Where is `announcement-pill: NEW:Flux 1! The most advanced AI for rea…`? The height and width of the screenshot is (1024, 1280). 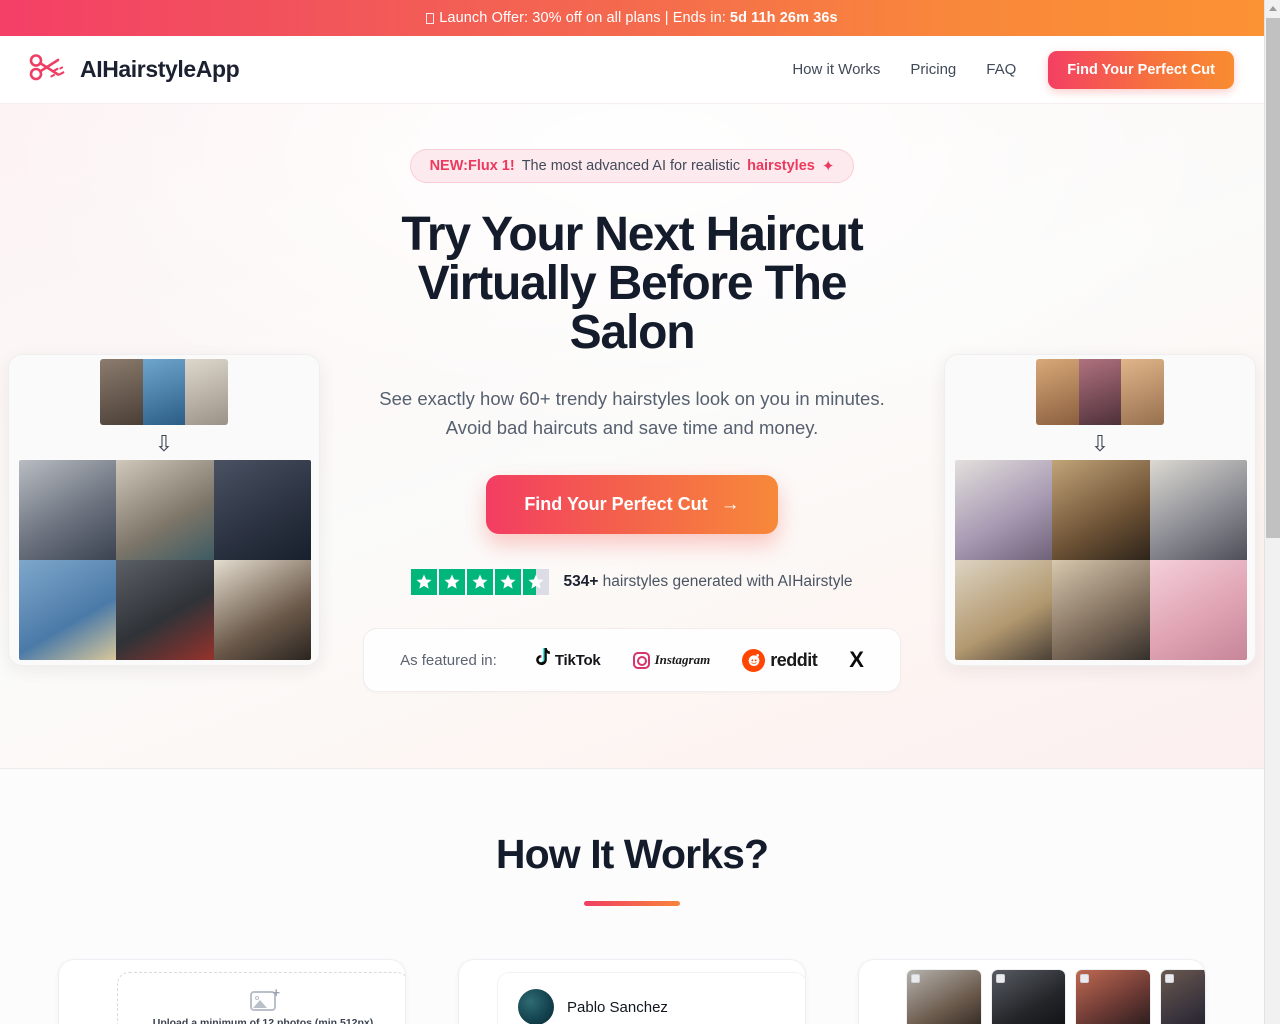
announcement-pill: NEW:Flux 1! The most advanced AI for rea… is located at coordinates (632, 166).